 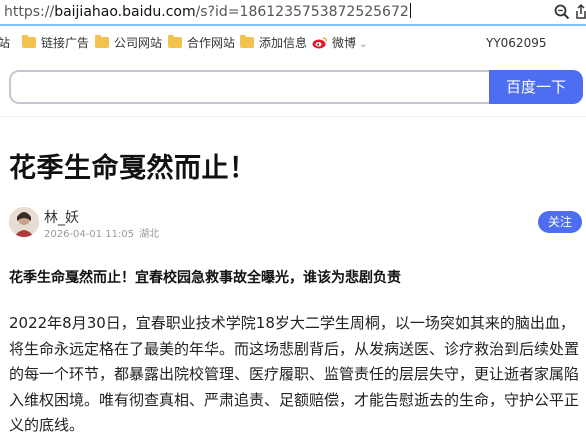 I want to click on bookmark-item: 站, so click(x=5, y=43).